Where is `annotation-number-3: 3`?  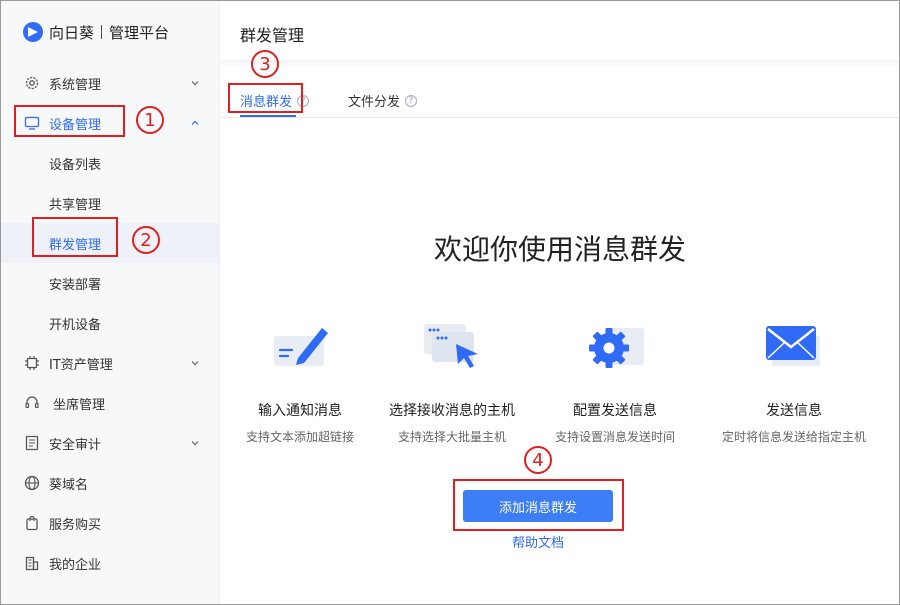
annotation-number-3: 3 is located at coordinates (265, 64).